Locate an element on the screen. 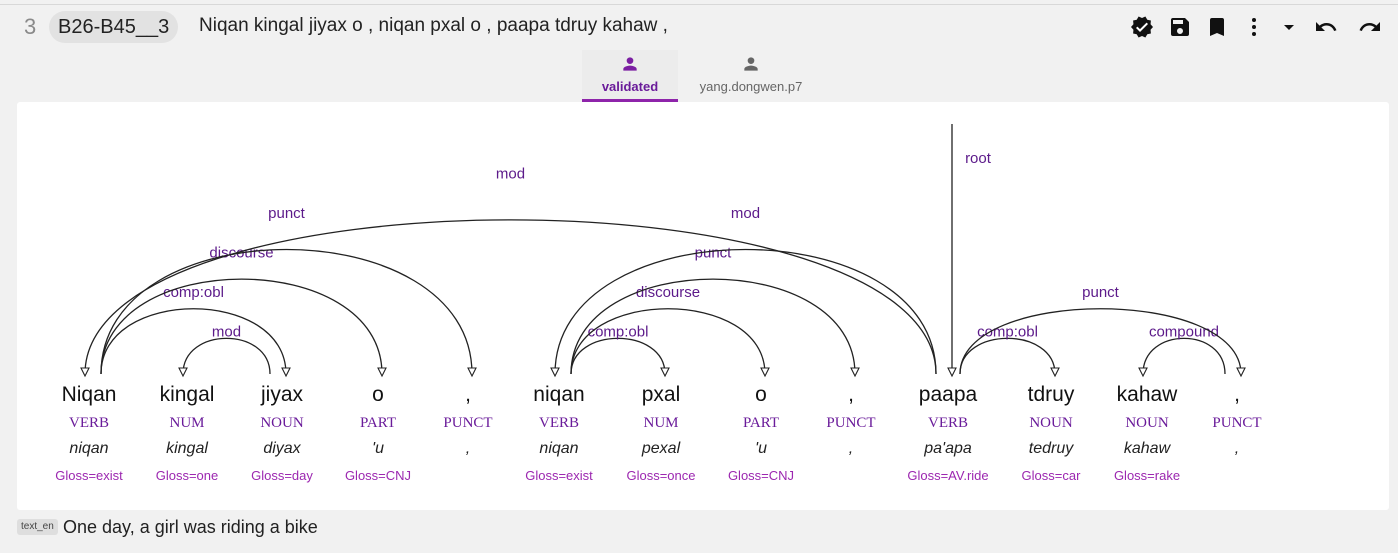 The height and width of the screenshot is (553, 1398). annotator-tabs: validated yang.dongwen.p7 is located at coordinates (703, 76).